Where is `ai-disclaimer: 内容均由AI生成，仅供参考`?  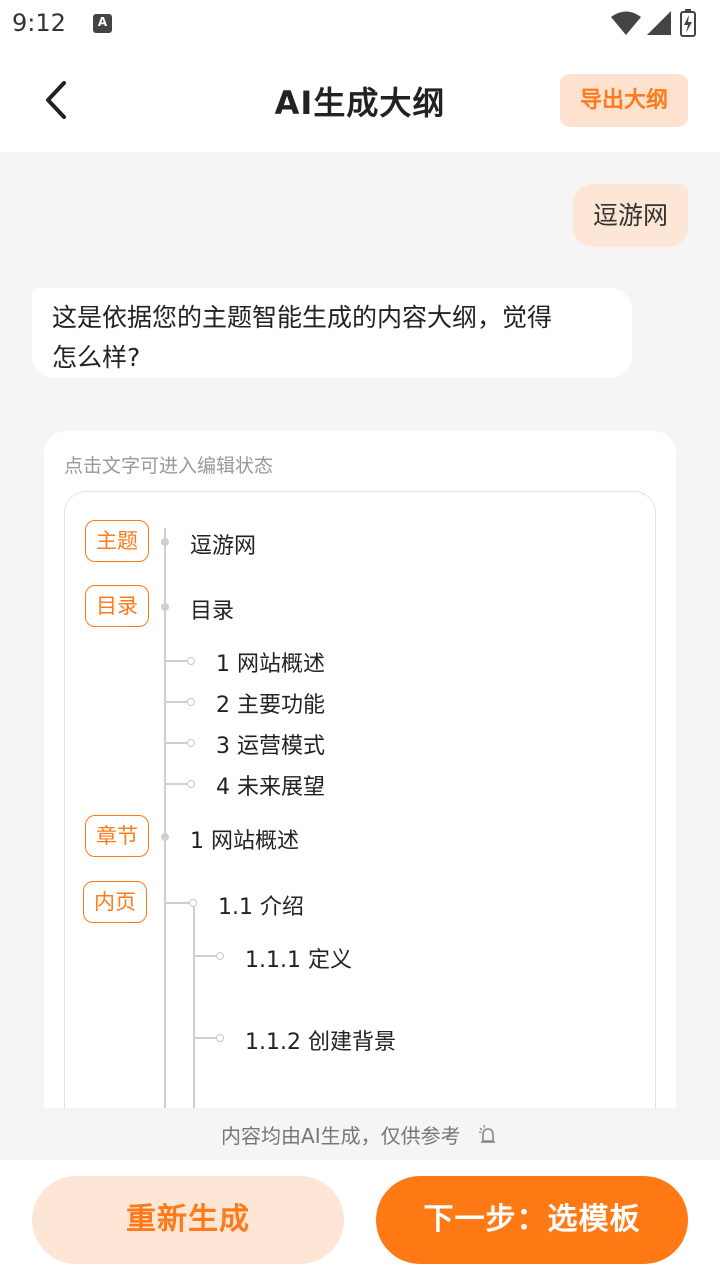
ai-disclaimer: 内容均由AI生成，仅供参考 is located at coordinates (360, 1134).